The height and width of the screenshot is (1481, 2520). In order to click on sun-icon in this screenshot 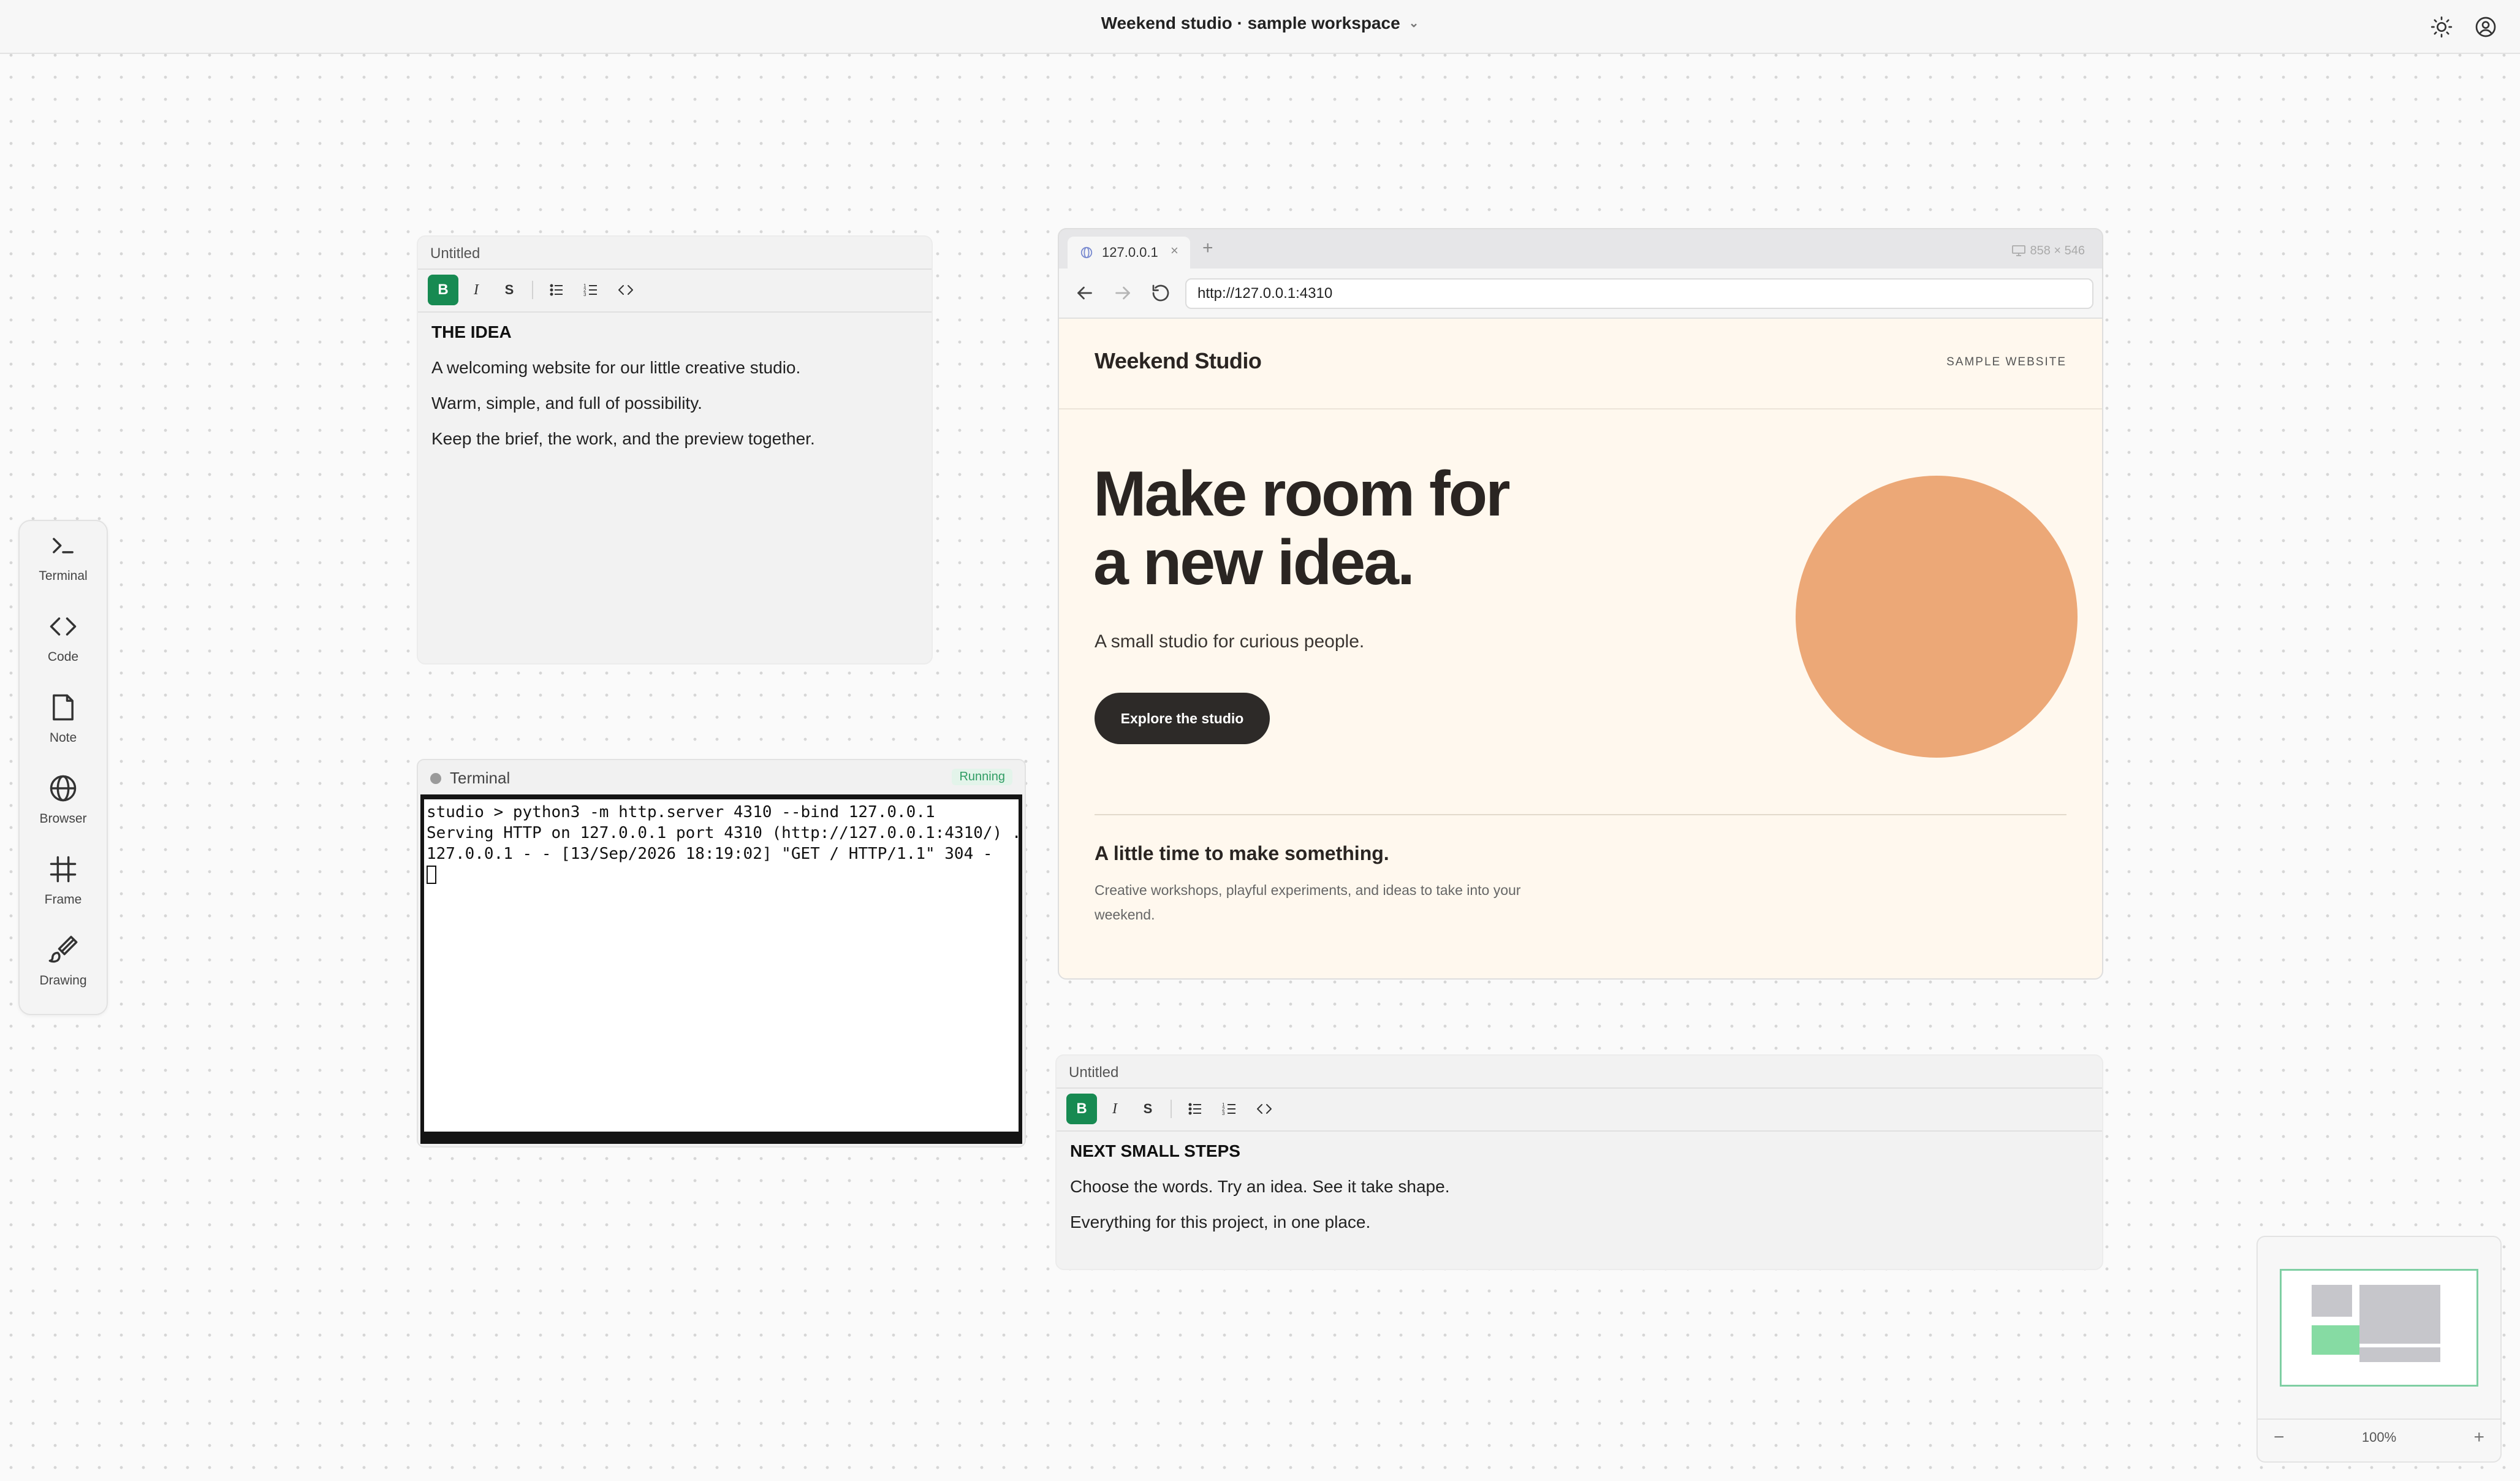, I will do `click(2441, 27)`.